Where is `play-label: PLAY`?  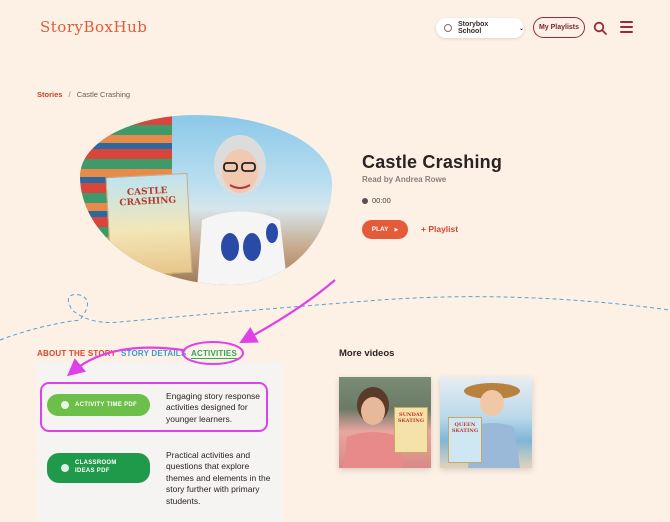 play-label: PLAY is located at coordinates (380, 229).